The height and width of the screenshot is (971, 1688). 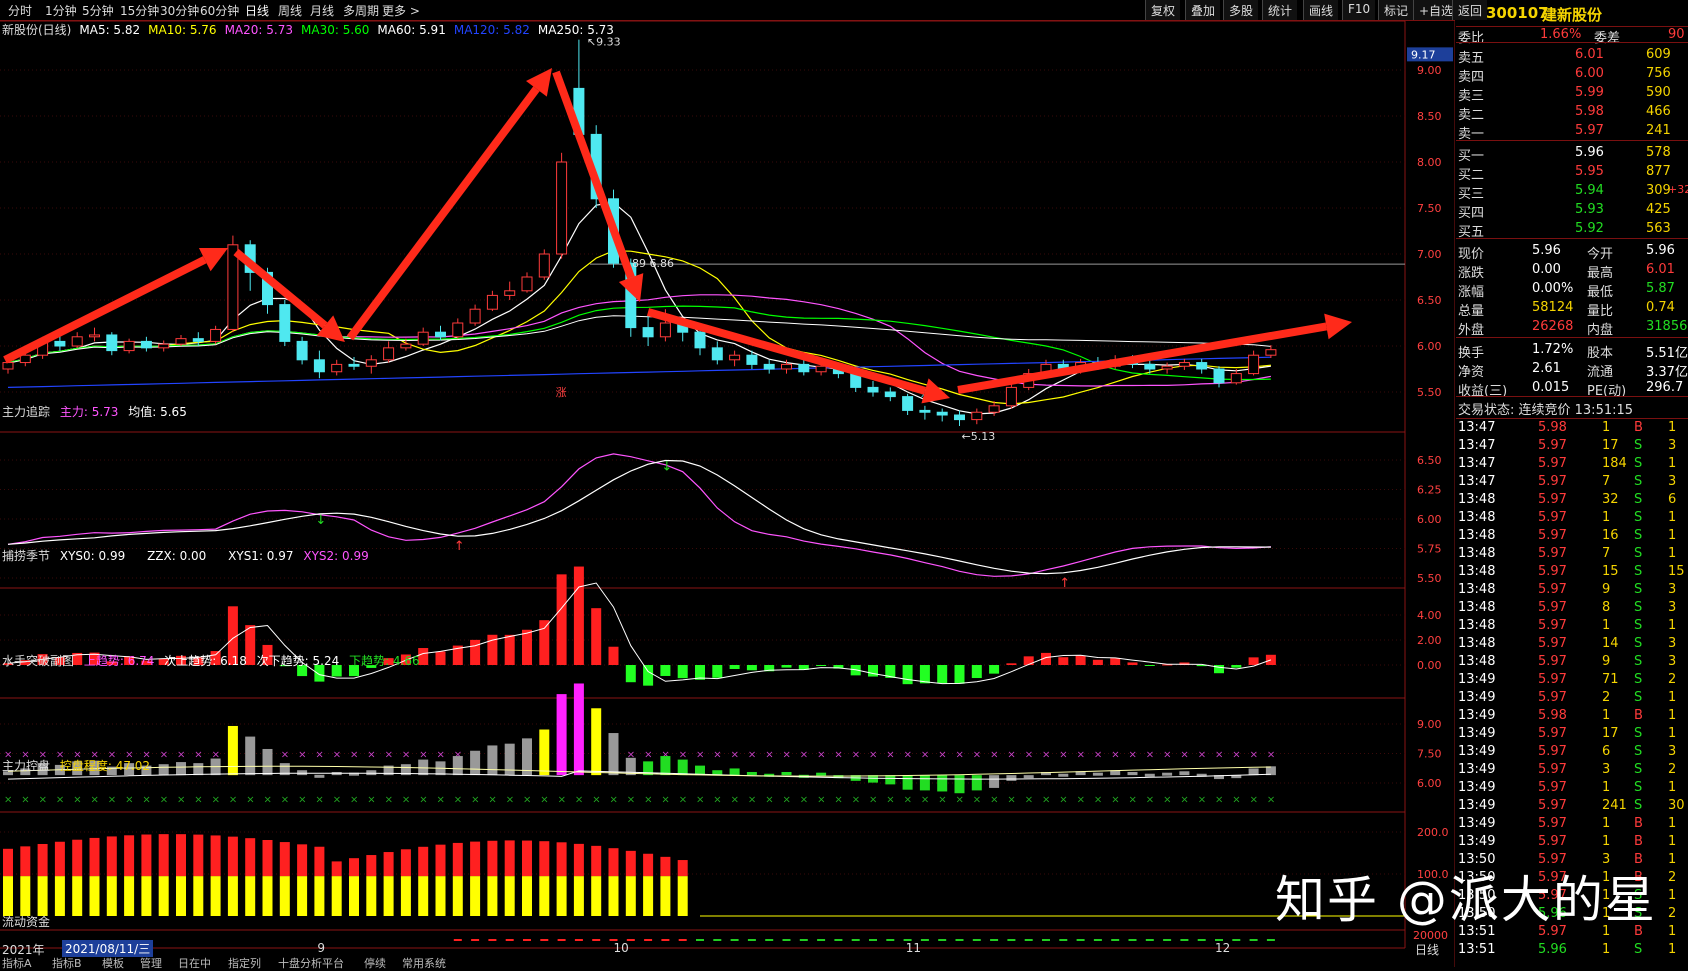 I want to click on toolbar-btn-6: 标记, so click(x=1396, y=10).